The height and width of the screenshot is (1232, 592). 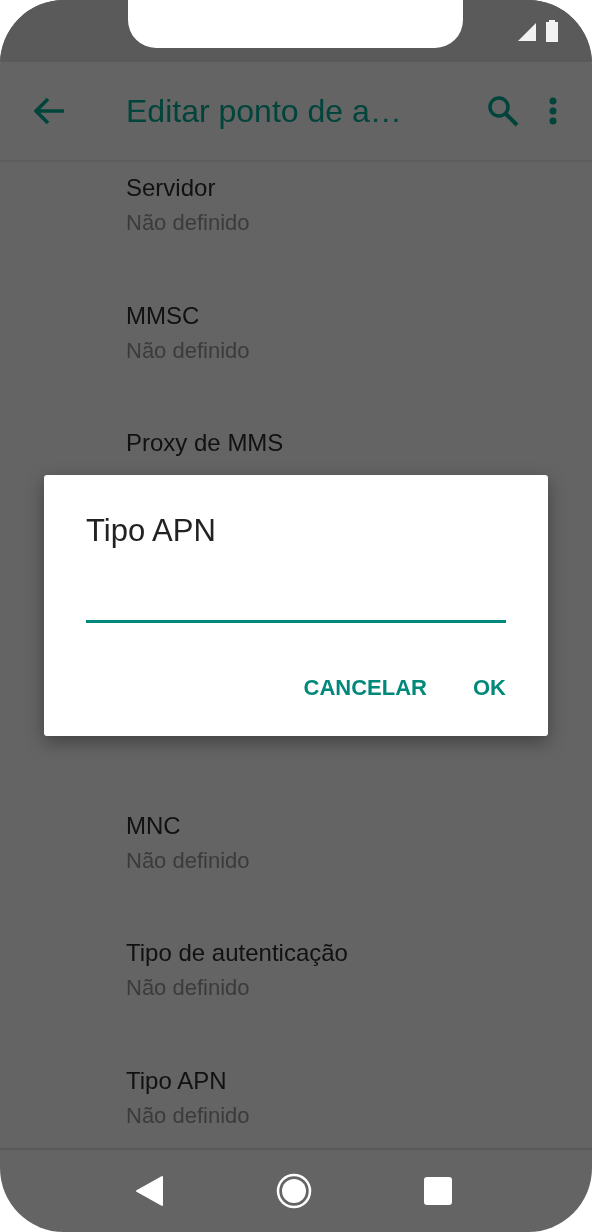 I want to click on signal-icon, so click(x=527, y=32).